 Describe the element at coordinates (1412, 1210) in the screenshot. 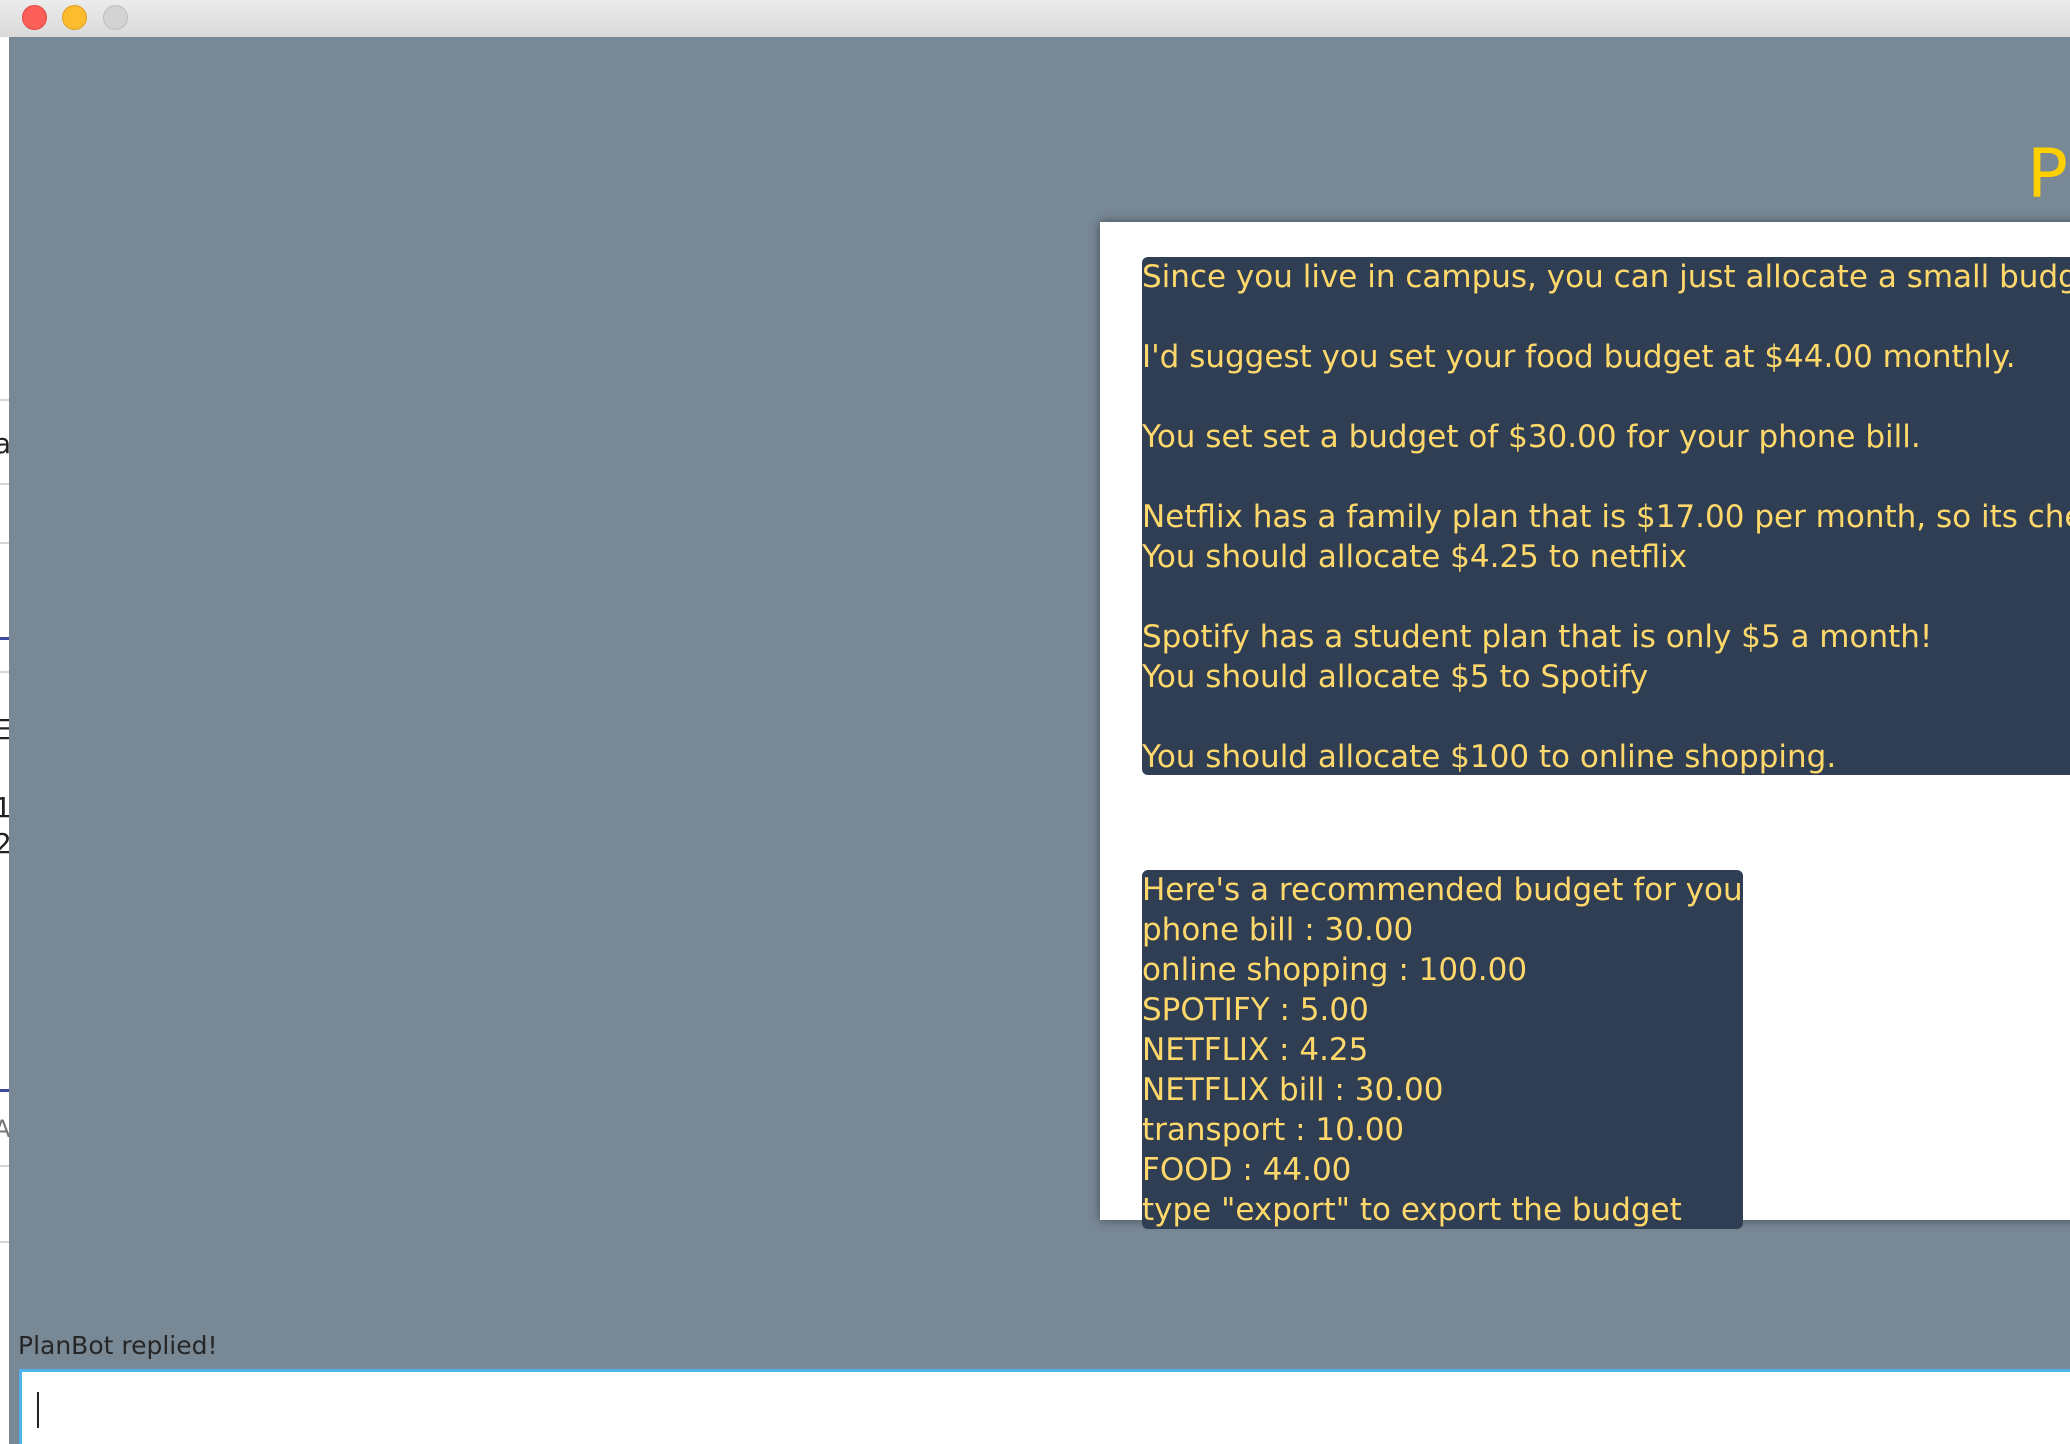

I see `export-hint: type "export" to export the budget` at that location.